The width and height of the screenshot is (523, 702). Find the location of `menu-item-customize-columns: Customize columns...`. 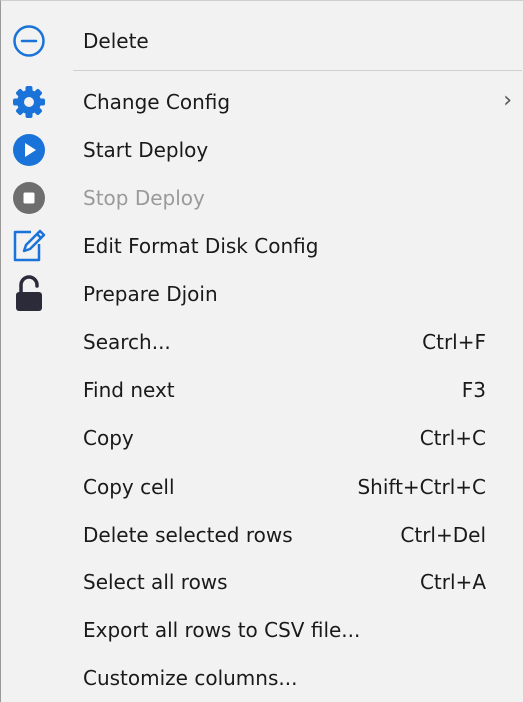

menu-item-customize-columns: Customize columns... is located at coordinates (261, 678).